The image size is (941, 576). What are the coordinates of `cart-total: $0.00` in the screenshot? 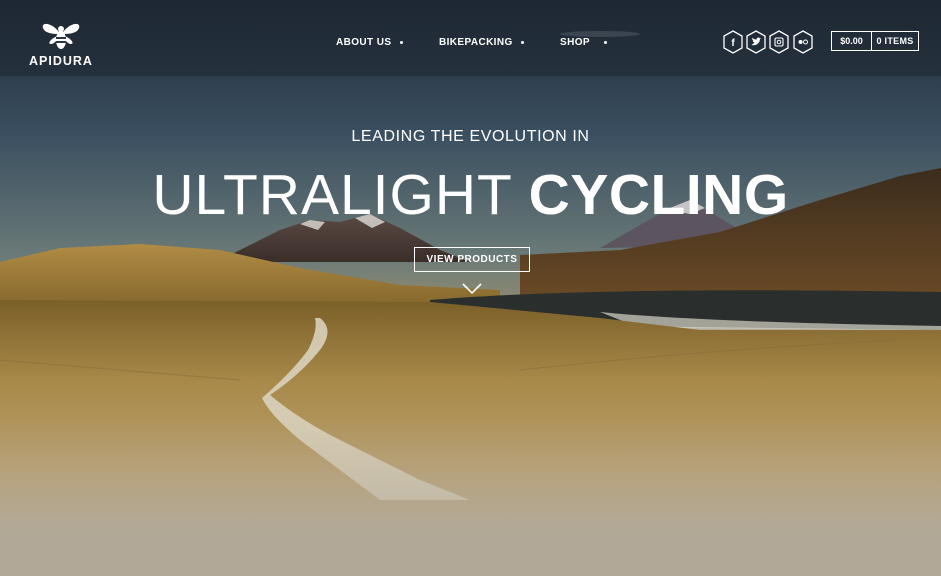 It's located at (852, 41).